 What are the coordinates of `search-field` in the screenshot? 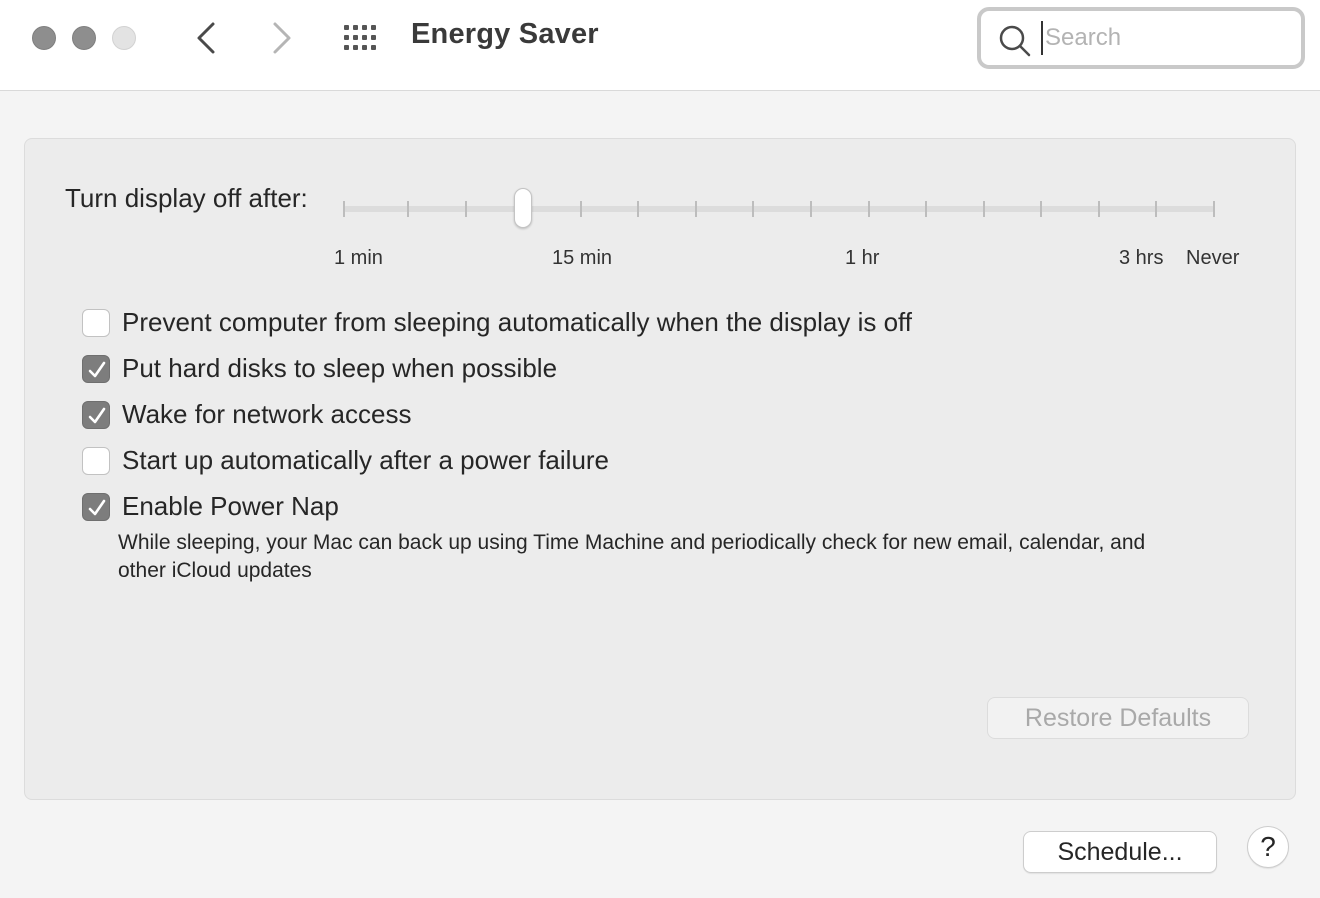 It's located at (1141, 38).